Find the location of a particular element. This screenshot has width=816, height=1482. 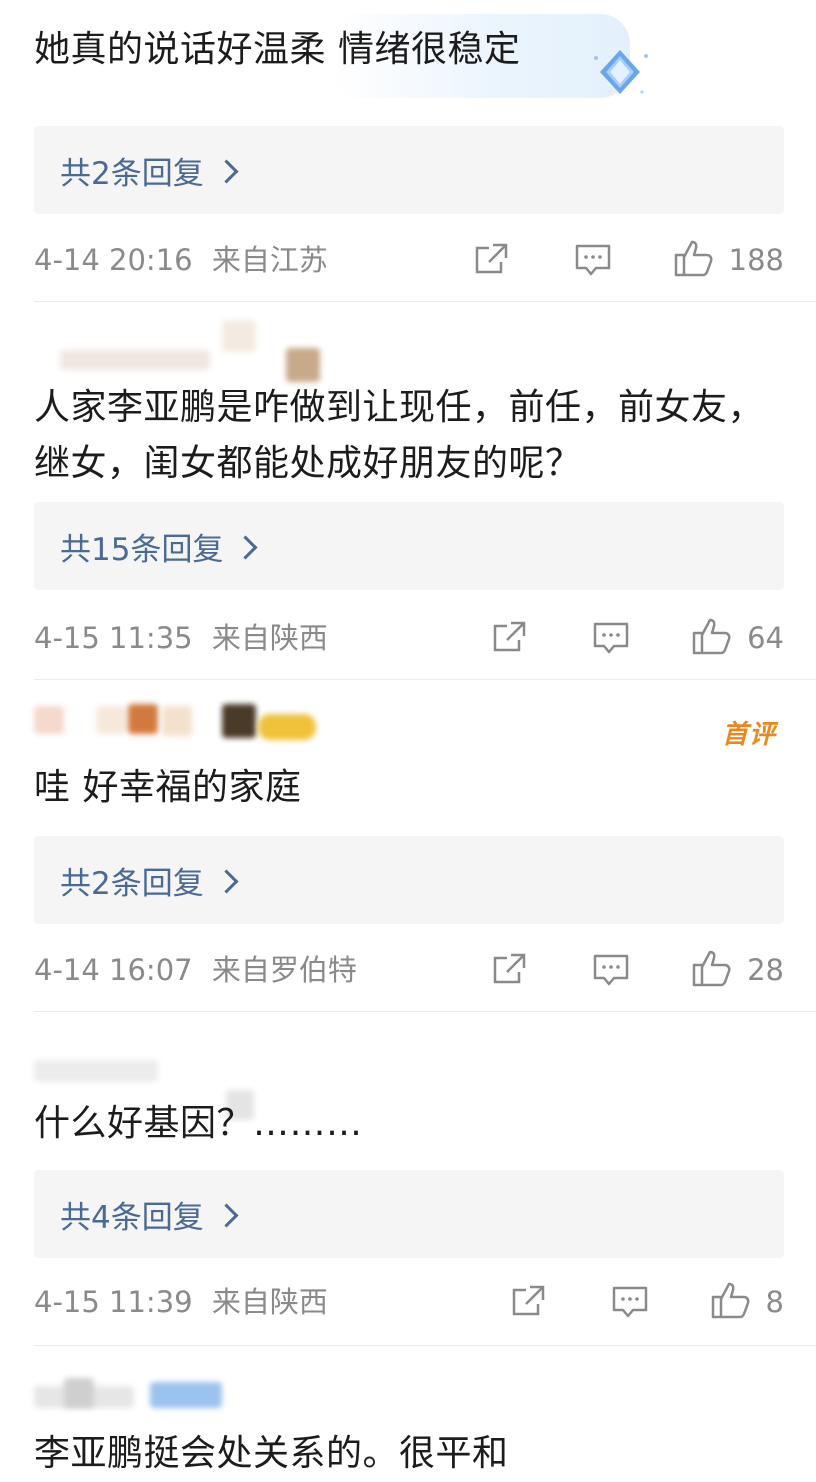

reply-count-label: 共15条回复 is located at coordinates (142, 549).